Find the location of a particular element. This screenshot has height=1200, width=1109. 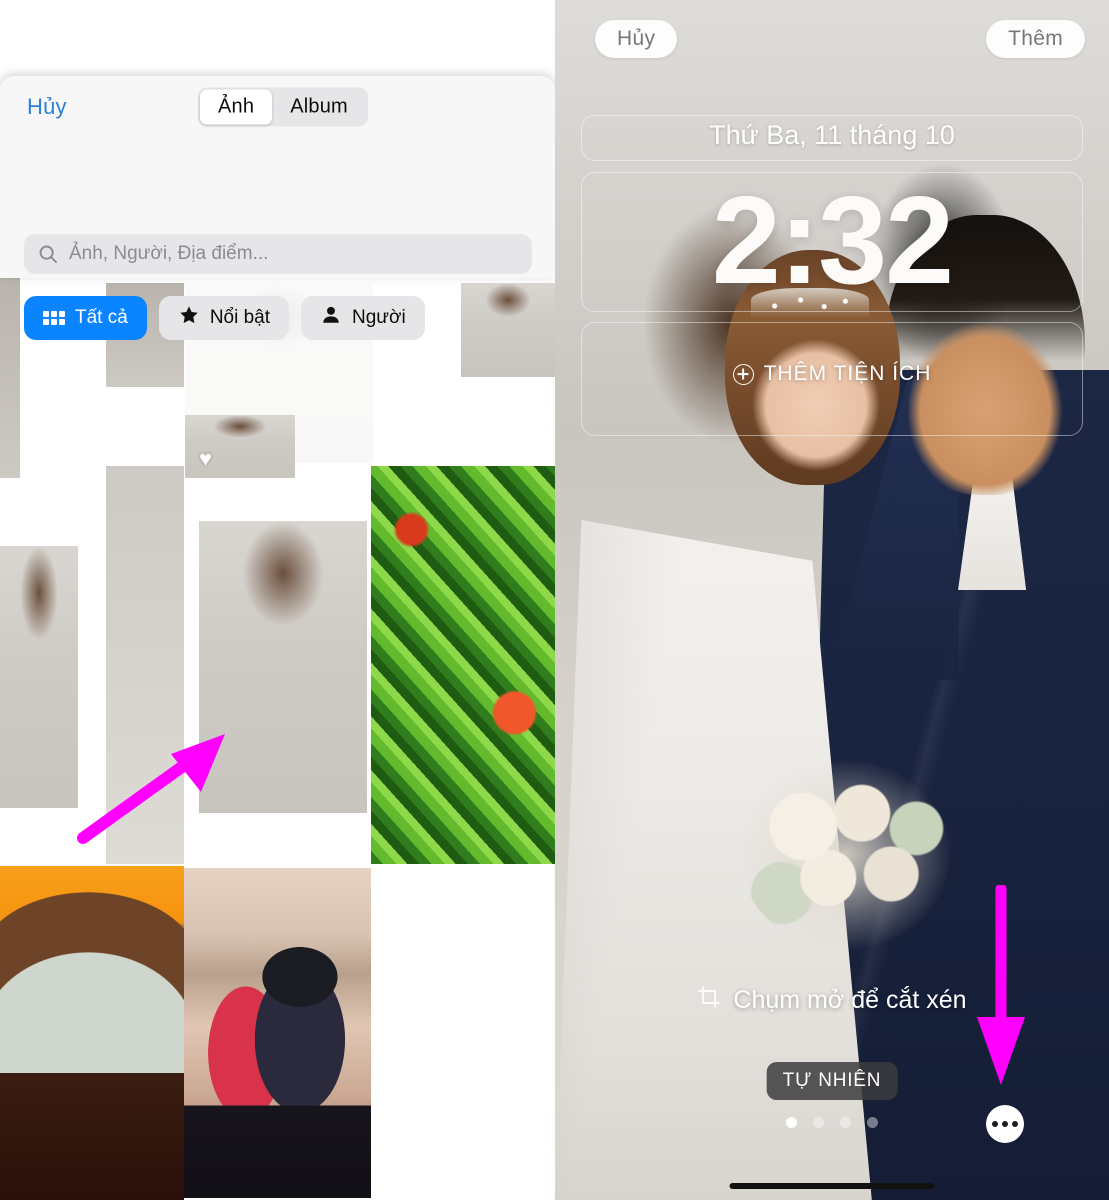

filter-pill-row: Tất cả Nổi bật Người is located at coordinates (224, 318).